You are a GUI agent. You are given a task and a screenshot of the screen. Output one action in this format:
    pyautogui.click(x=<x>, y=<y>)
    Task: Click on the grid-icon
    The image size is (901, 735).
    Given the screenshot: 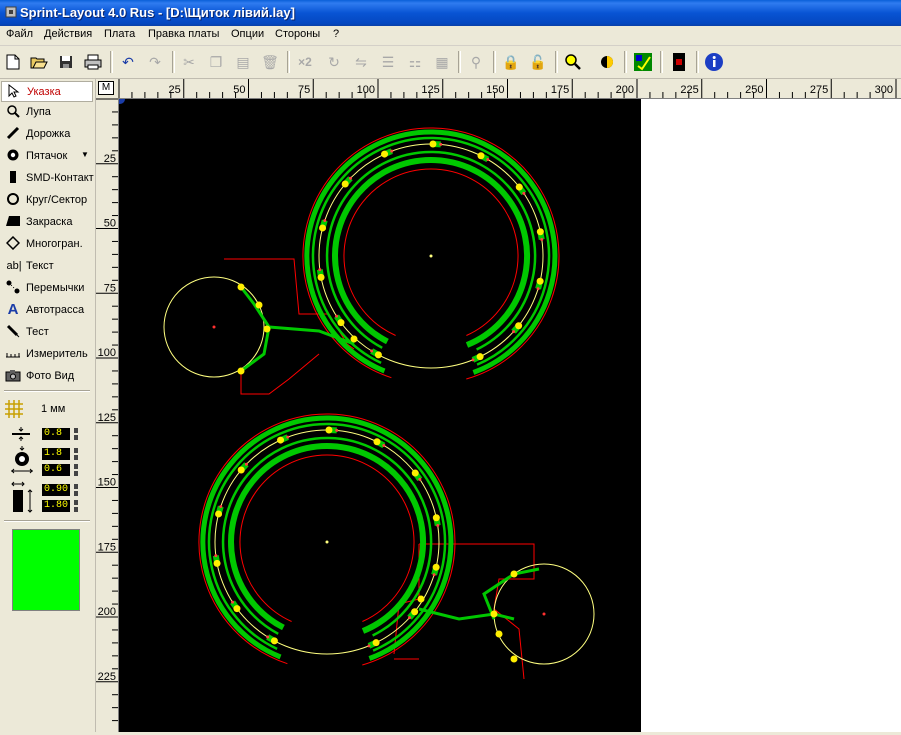 What is the action you would take?
    pyautogui.click(x=14, y=409)
    